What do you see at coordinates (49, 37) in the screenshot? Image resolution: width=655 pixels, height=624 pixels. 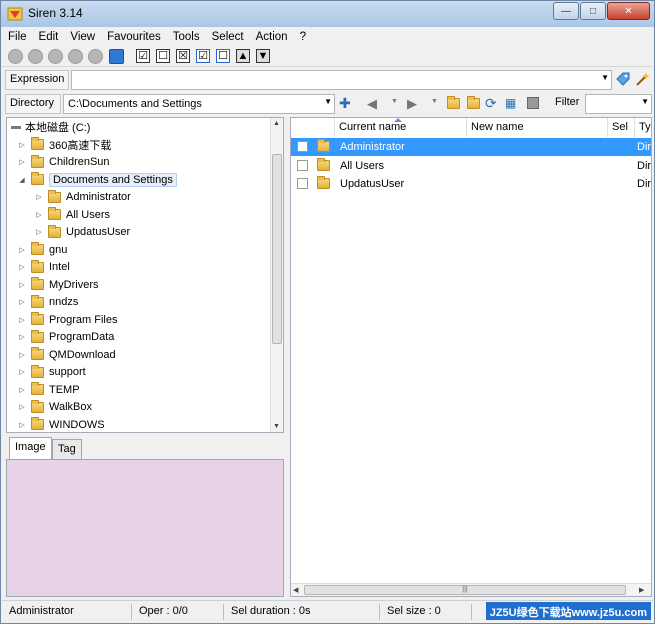 I see `menu-edit: Edit` at bounding box center [49, 37].